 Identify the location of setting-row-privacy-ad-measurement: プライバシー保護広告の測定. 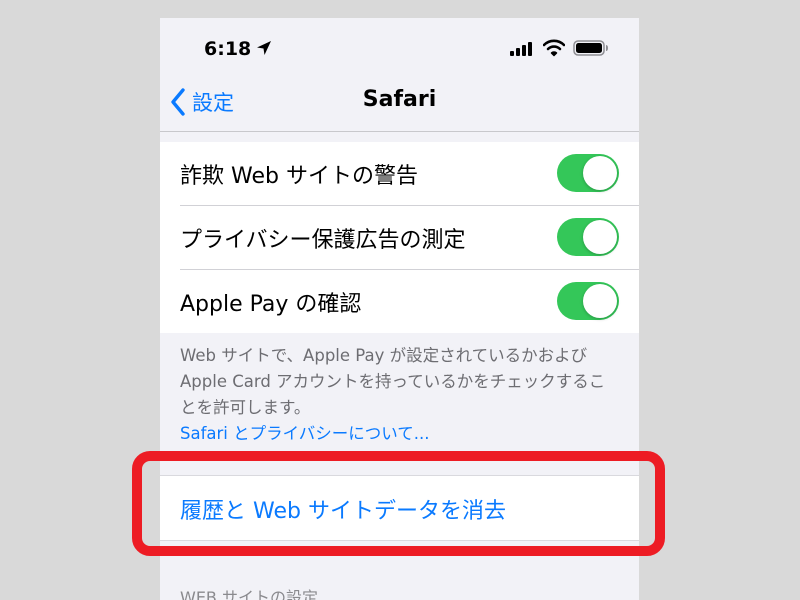
(409, 237).